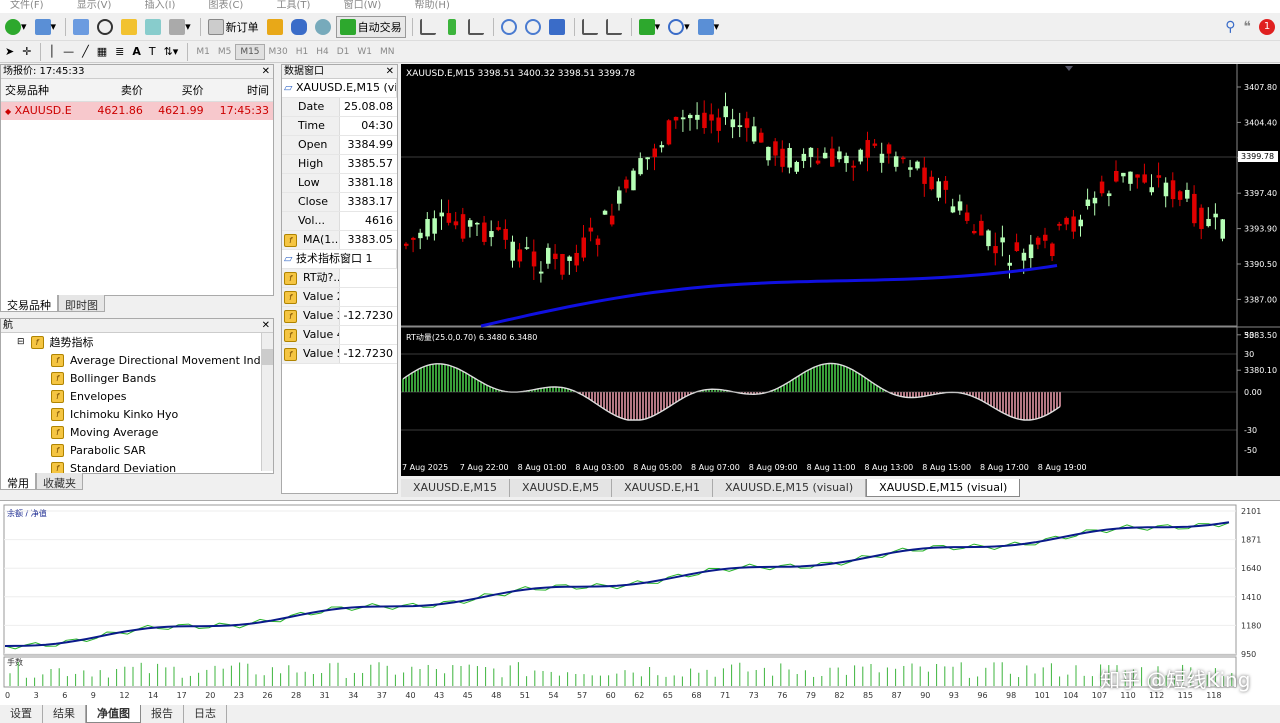 The width and height of the screenshot is (1280, 723). I want to click on nav-folder-trend: ⊟ f 趋势指标, so click(145, 342).